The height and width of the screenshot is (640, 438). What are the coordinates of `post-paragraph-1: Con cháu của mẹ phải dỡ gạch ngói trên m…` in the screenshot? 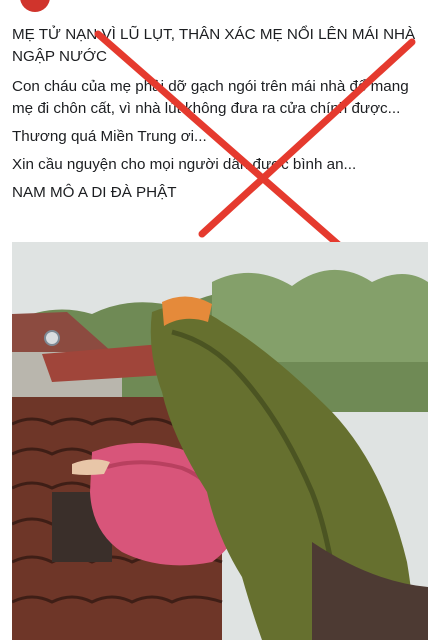 It's located at (210, 97).